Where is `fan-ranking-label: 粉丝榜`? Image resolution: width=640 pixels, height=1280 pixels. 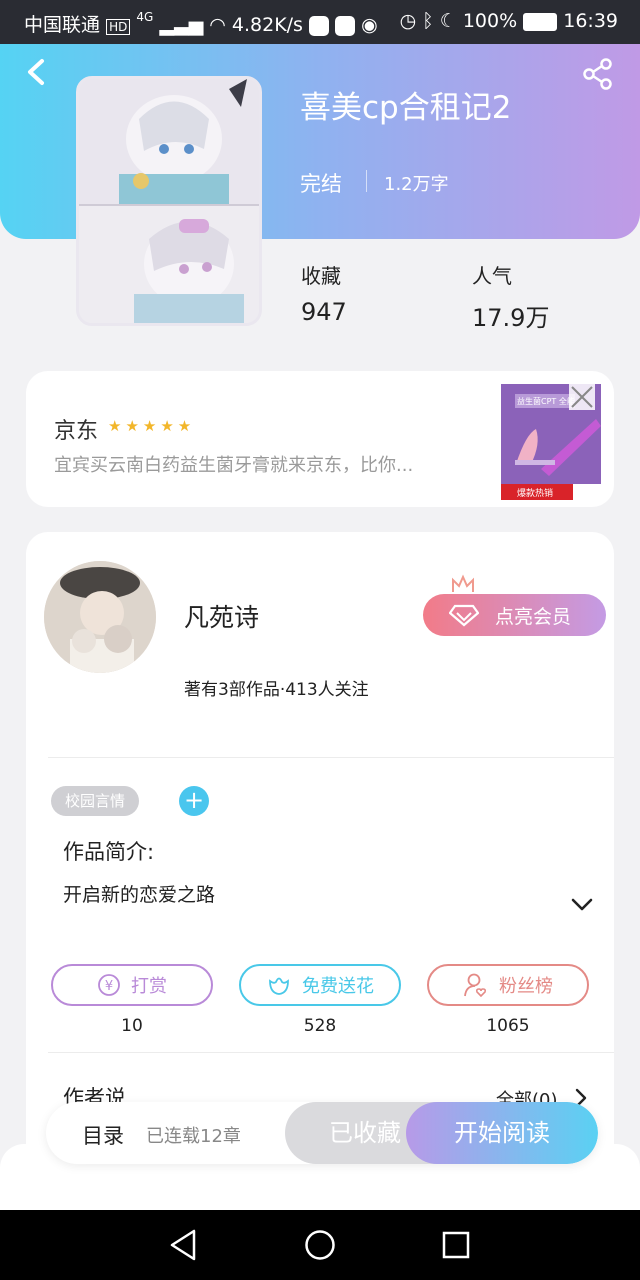 fan-ranking-label: 粉丝榜 is located at coordinates (526, 986).